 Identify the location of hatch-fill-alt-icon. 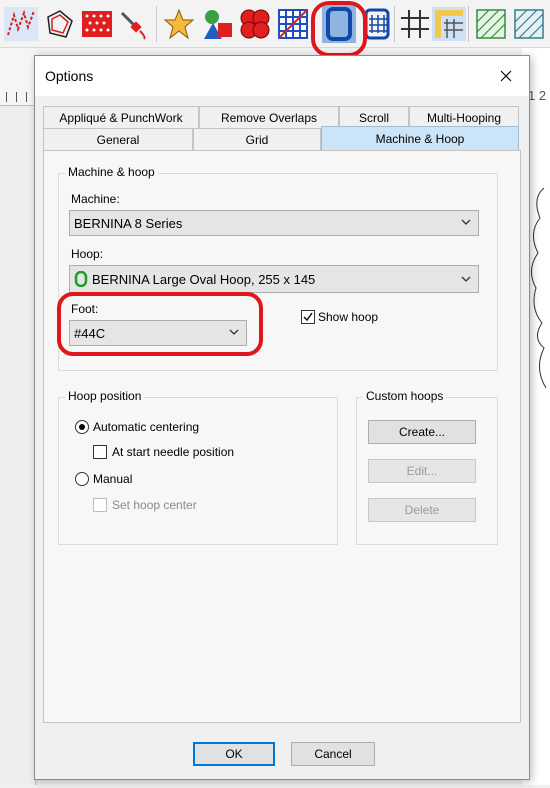
(529, 24).